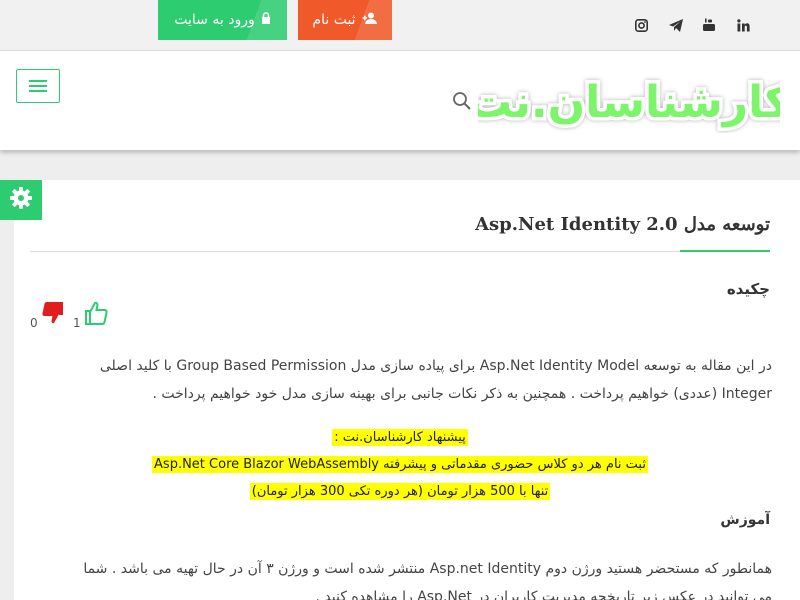 This screenshot has height=600, width=800. I want to click on settings-button, so click(21, 200).